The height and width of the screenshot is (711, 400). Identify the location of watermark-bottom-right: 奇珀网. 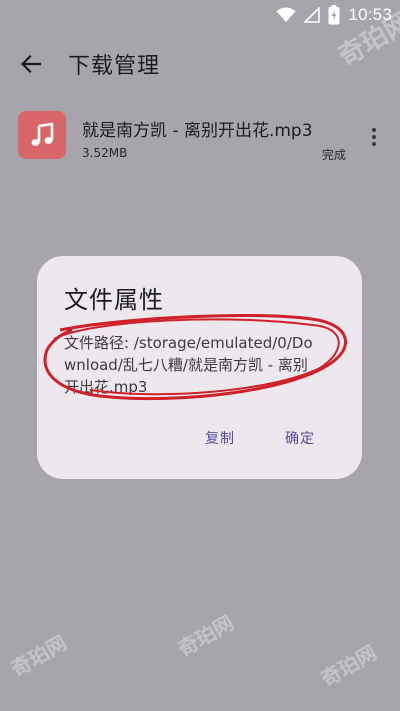
(348, 666).